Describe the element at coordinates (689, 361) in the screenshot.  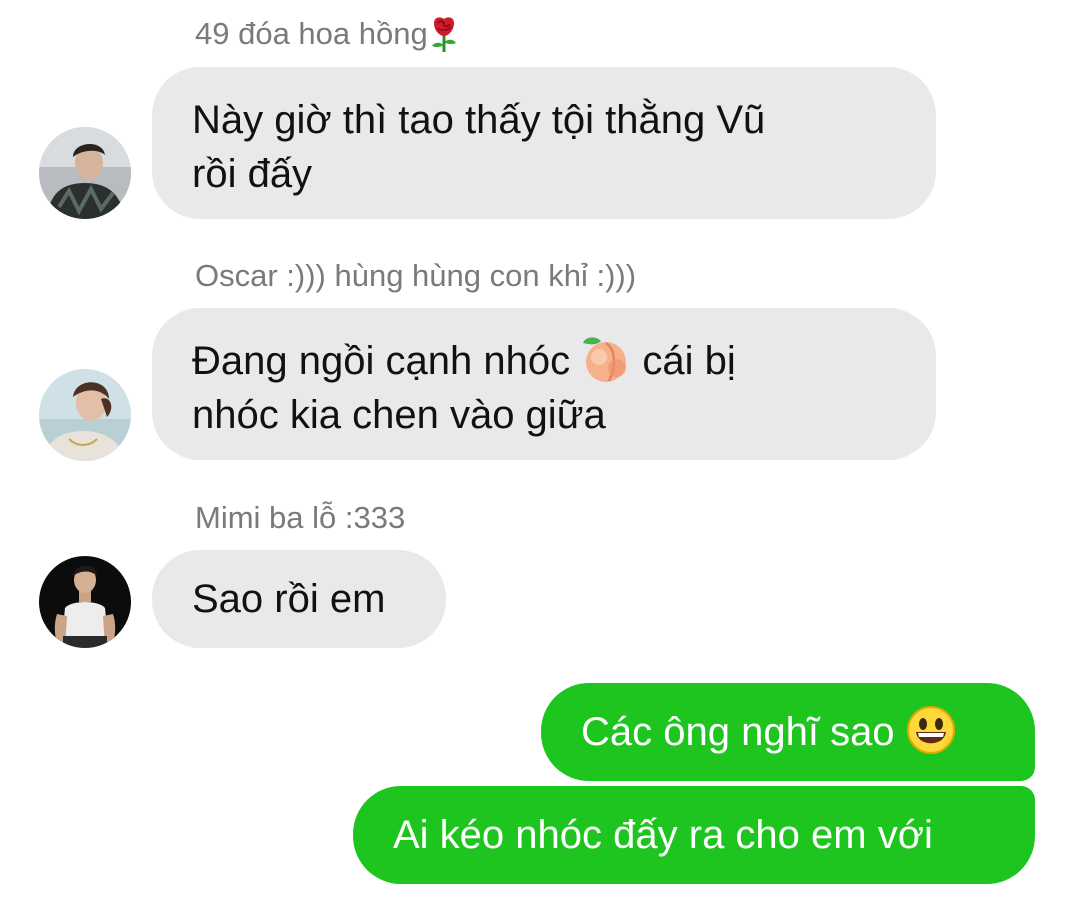
I see `message-text-part: cái bị` at that location.